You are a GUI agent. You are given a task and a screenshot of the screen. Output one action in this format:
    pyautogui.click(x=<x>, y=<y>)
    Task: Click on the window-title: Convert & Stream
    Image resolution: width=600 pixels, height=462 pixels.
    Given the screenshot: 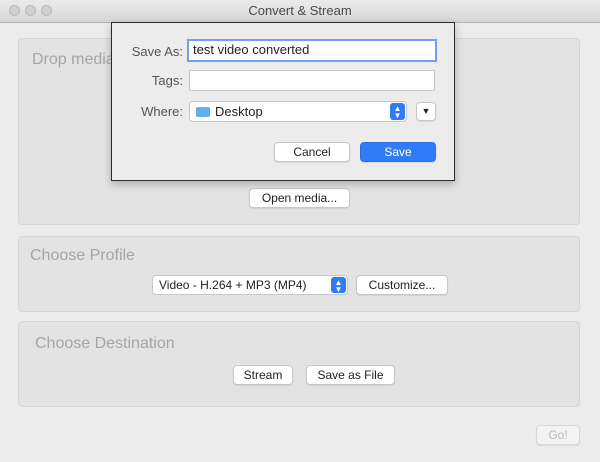 What is the action you would take?
    pyautogui.click(x=300, y=10)
    